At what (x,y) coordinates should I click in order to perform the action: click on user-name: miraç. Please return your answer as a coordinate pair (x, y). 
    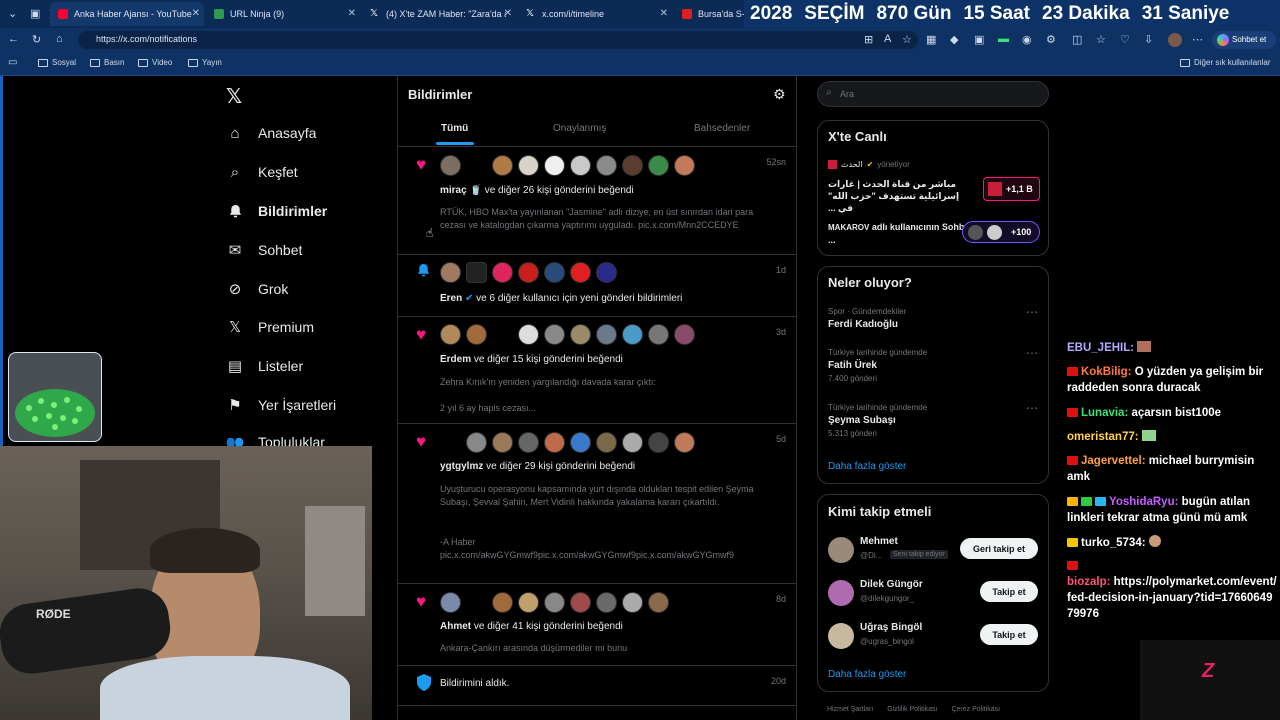
    Looking at the image, I should click on (453, 190).